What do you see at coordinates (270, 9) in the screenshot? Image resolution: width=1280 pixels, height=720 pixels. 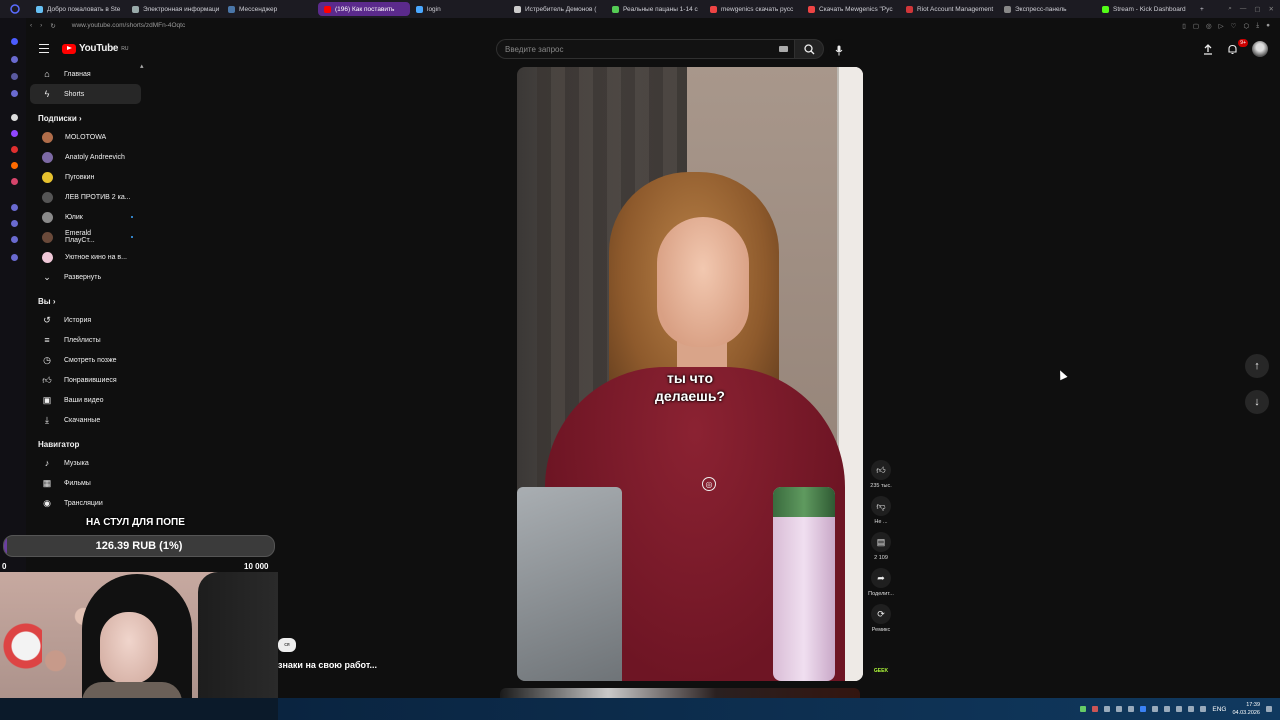 I see `browser-tab: Мессенджер` at bounding box center [270, 9].